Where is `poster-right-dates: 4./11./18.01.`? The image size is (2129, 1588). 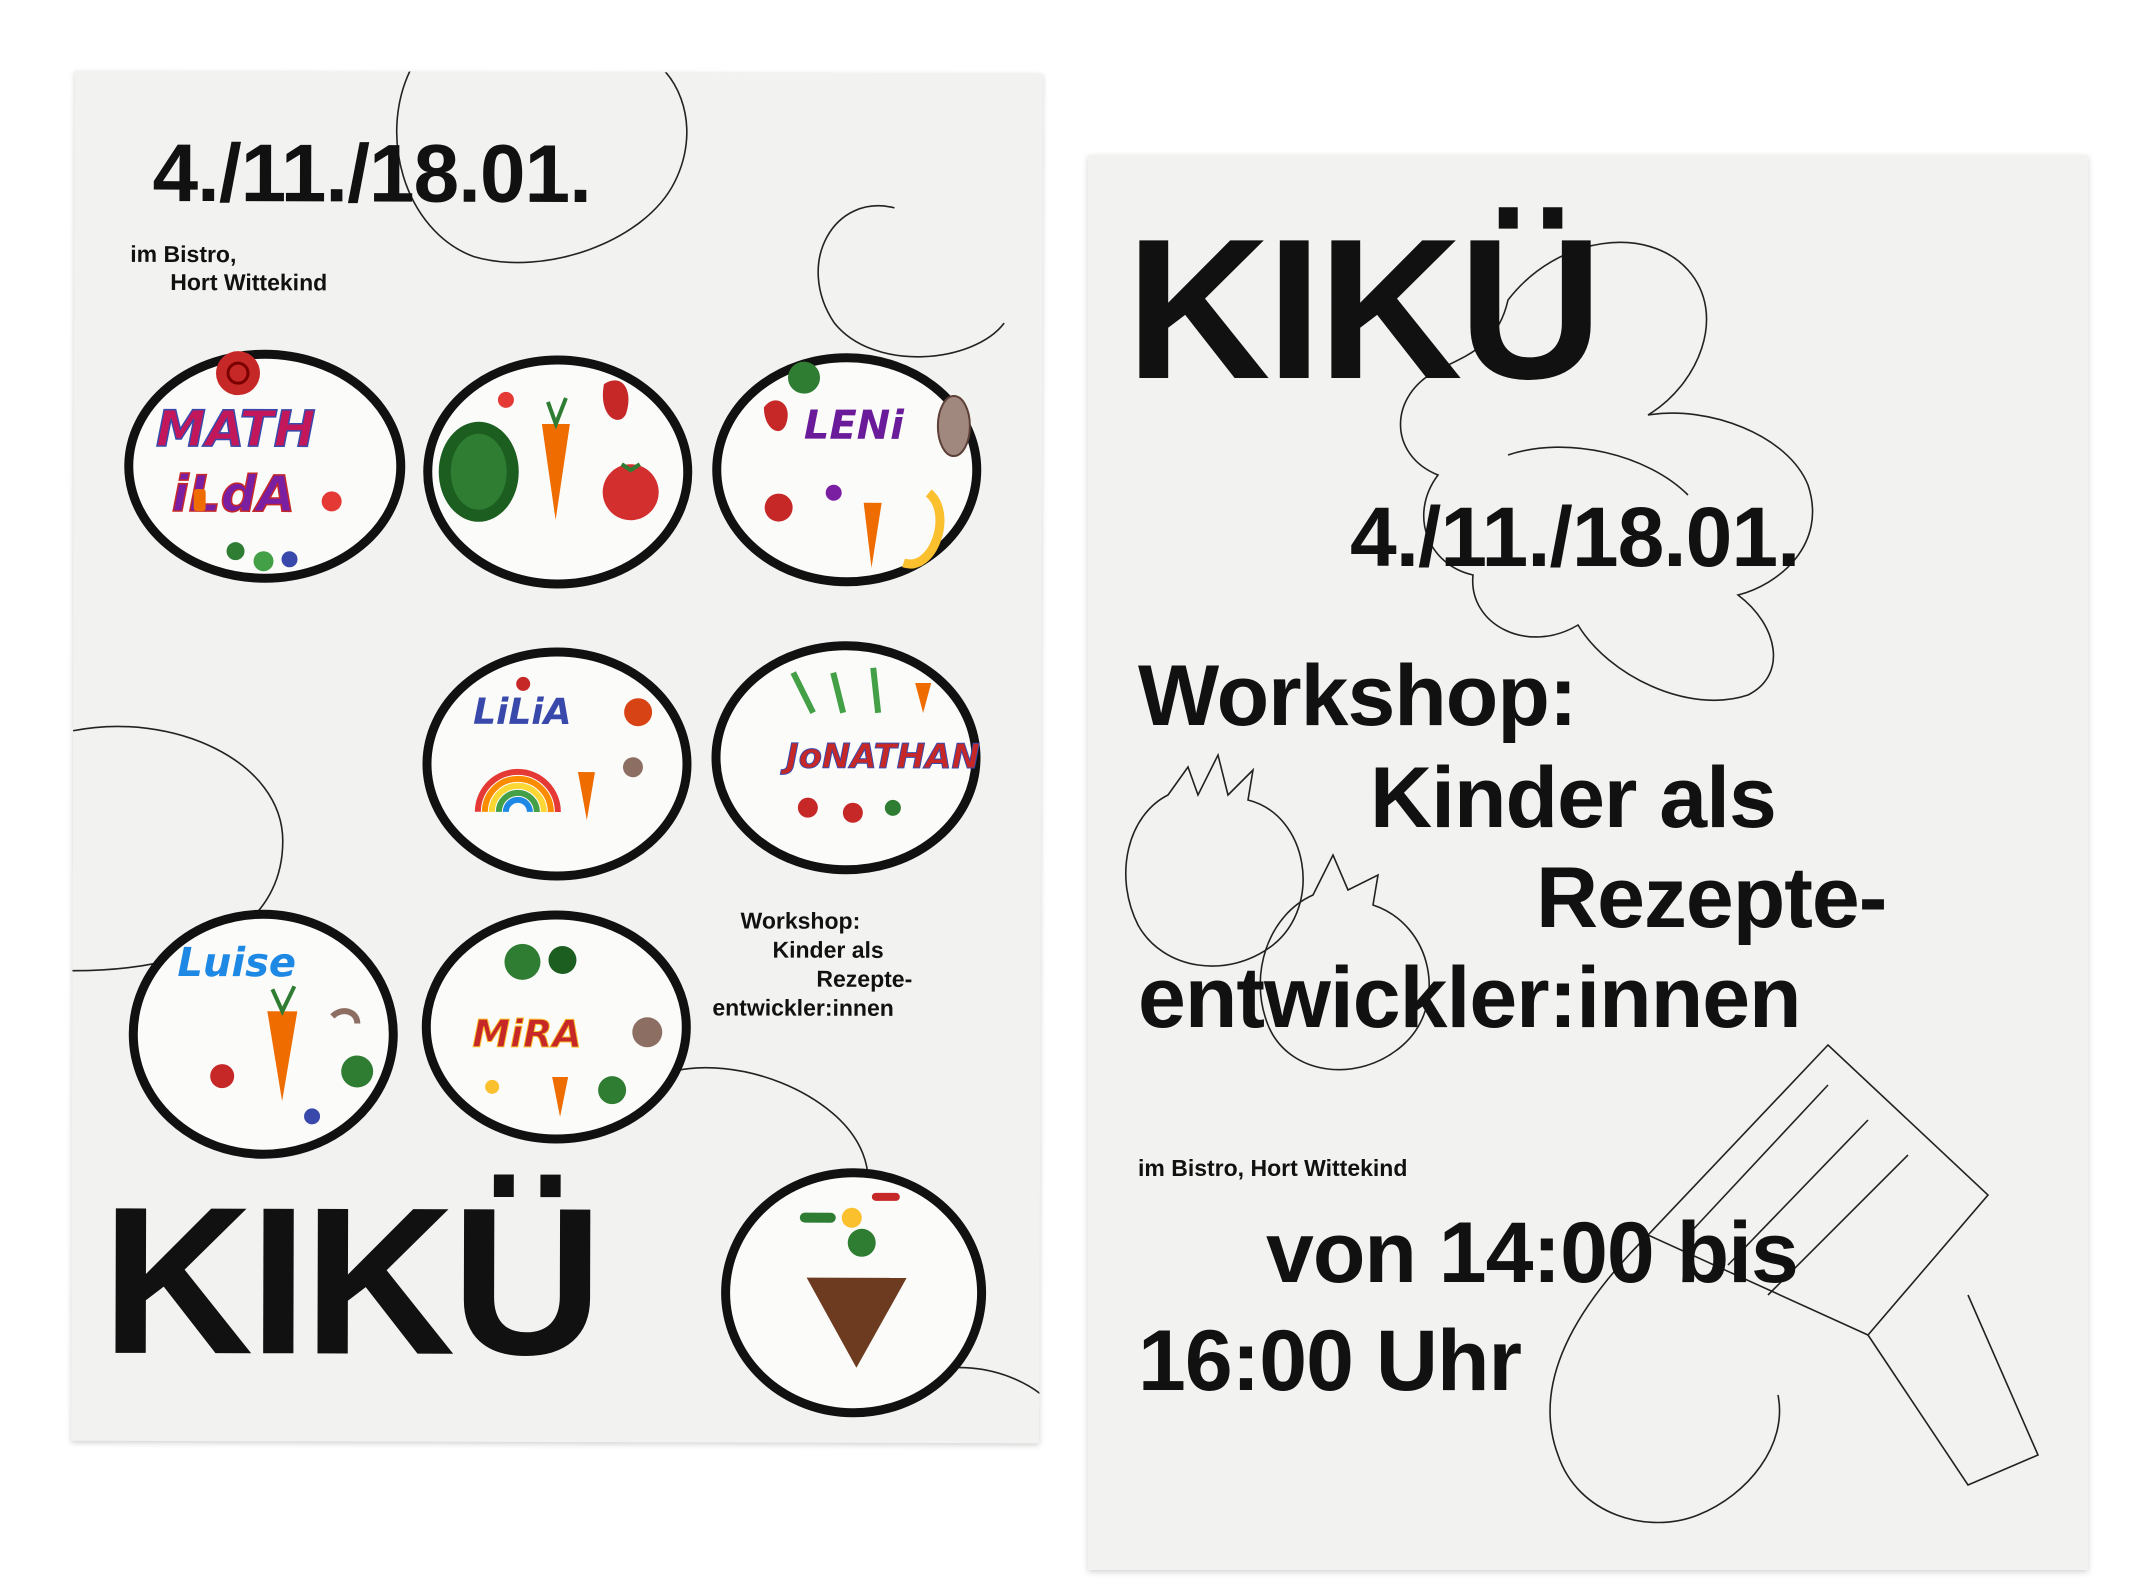 poster-right-dates: 4./11./18.01. is located at coordinates (1575, 537).